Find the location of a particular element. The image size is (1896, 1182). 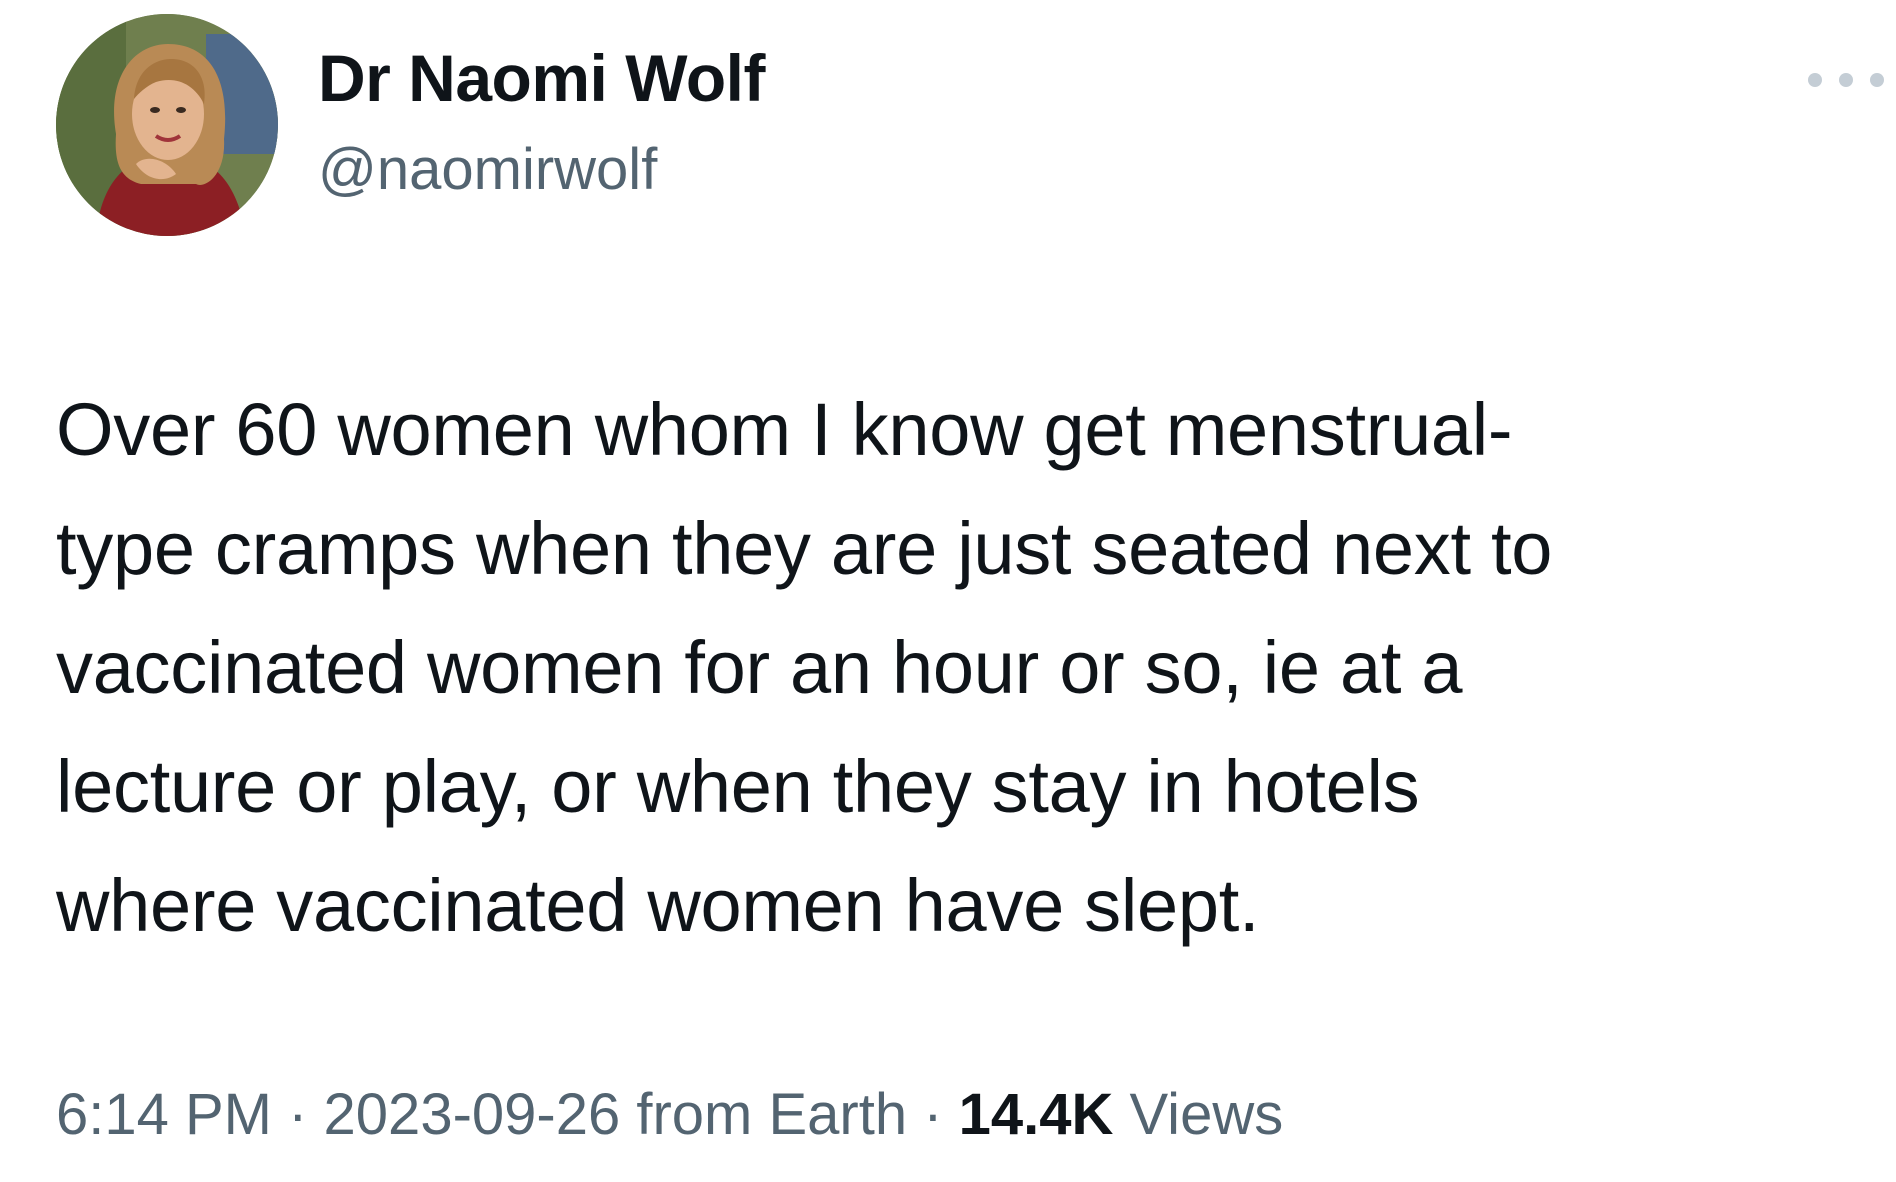

views-count: 14.4K is located at coordinates (1036, 1114).